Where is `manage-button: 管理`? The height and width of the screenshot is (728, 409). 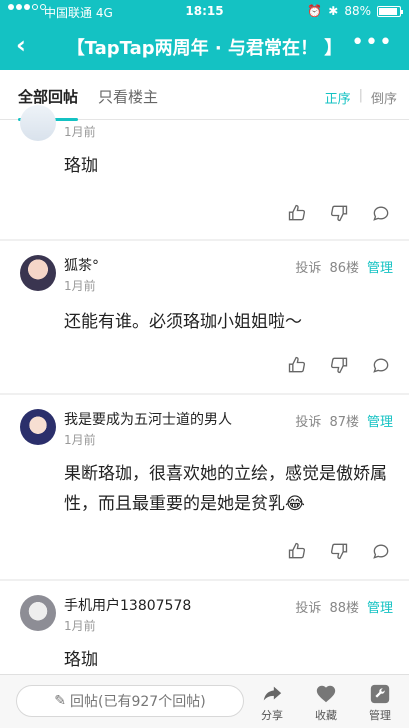
manage-button: 管理 is located at coordinates (380, 703).